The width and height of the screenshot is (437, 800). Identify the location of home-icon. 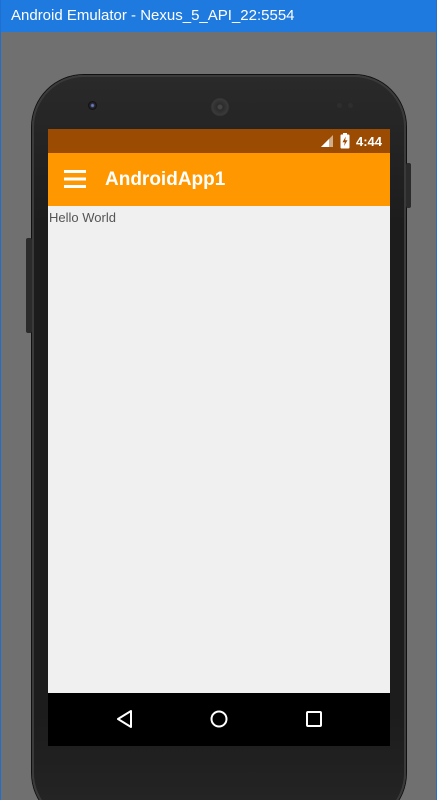
(219, 719).